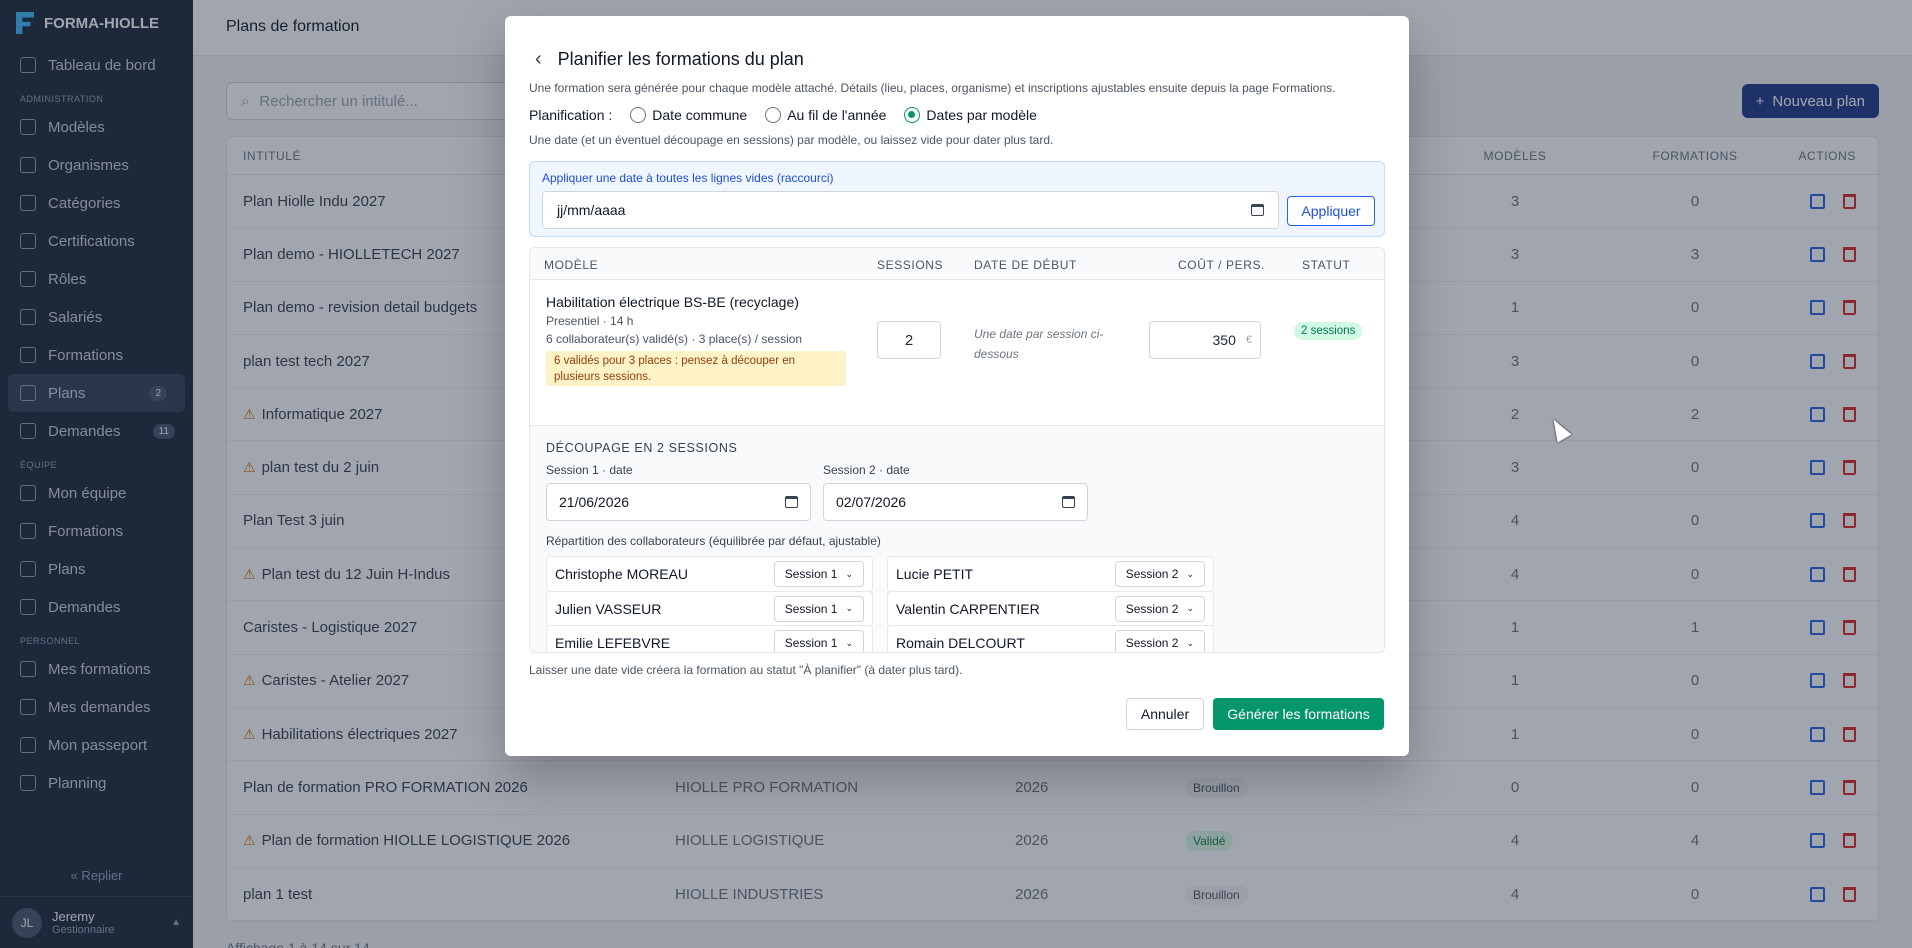 The height and width of the screenshot is (948, 1912). Describe the element at coordinates (1328, 331) in the screenshot. I see `status-badge: 2 sessions` at that location.